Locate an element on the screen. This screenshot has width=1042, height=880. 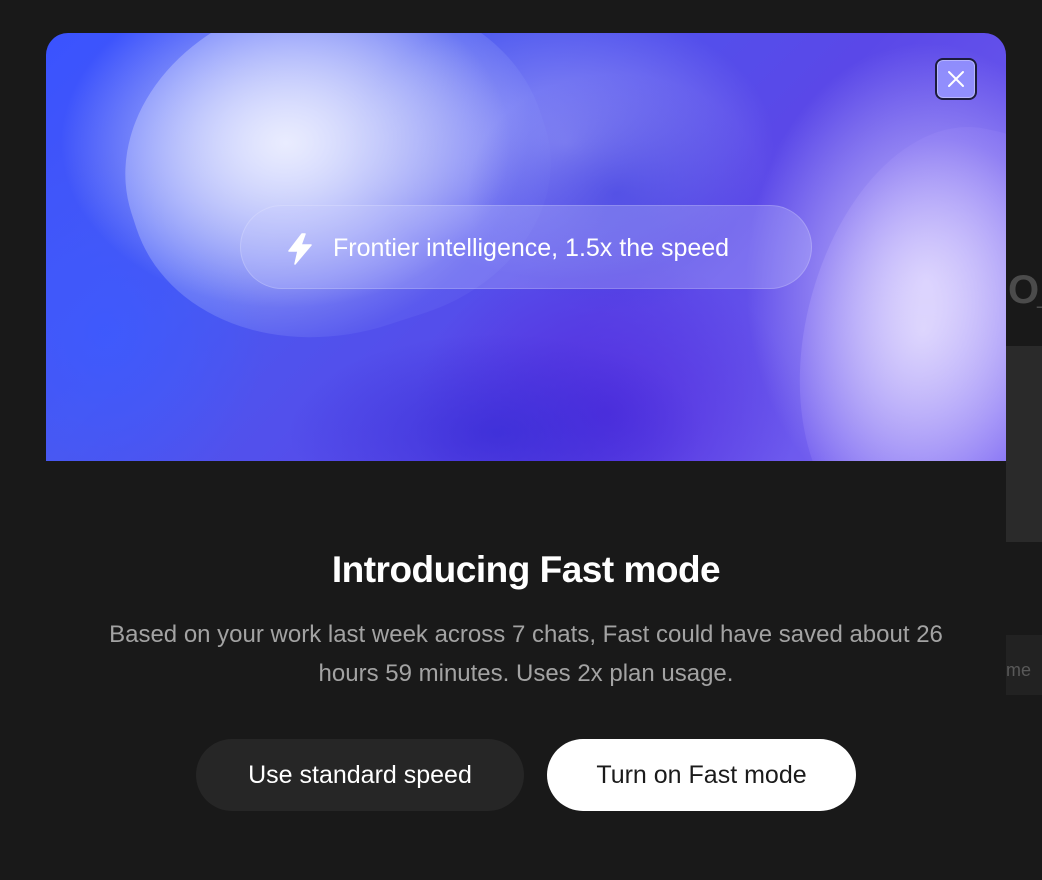
turn-on-fast-mode-button: Turn on Fast mode is located at coordinates (701, 775).